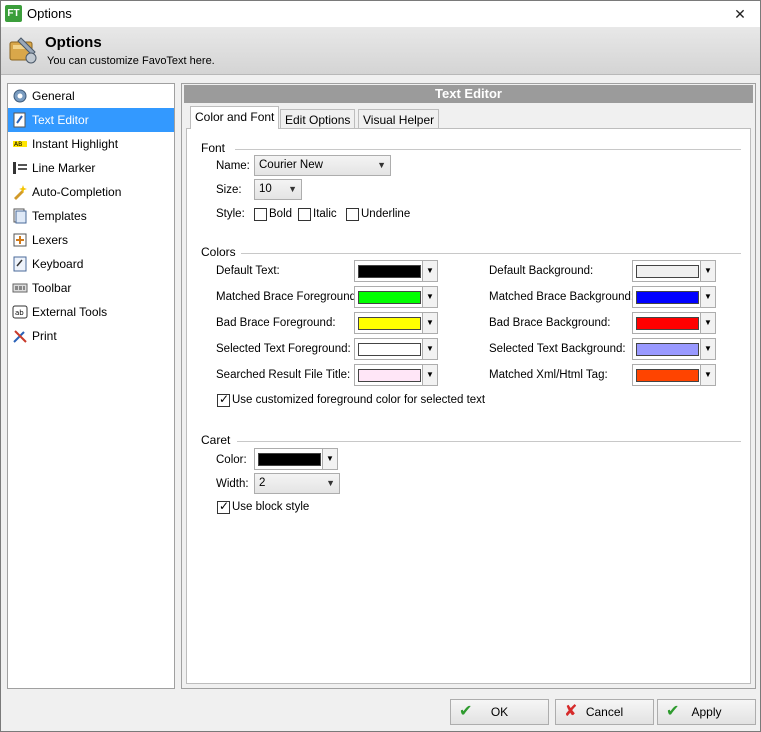 This screenshot has width=761, height=732. Describe the element at coordinates (52, 288) in the screenshot. I see `sidebar-item-label: Toolbar` at that location.